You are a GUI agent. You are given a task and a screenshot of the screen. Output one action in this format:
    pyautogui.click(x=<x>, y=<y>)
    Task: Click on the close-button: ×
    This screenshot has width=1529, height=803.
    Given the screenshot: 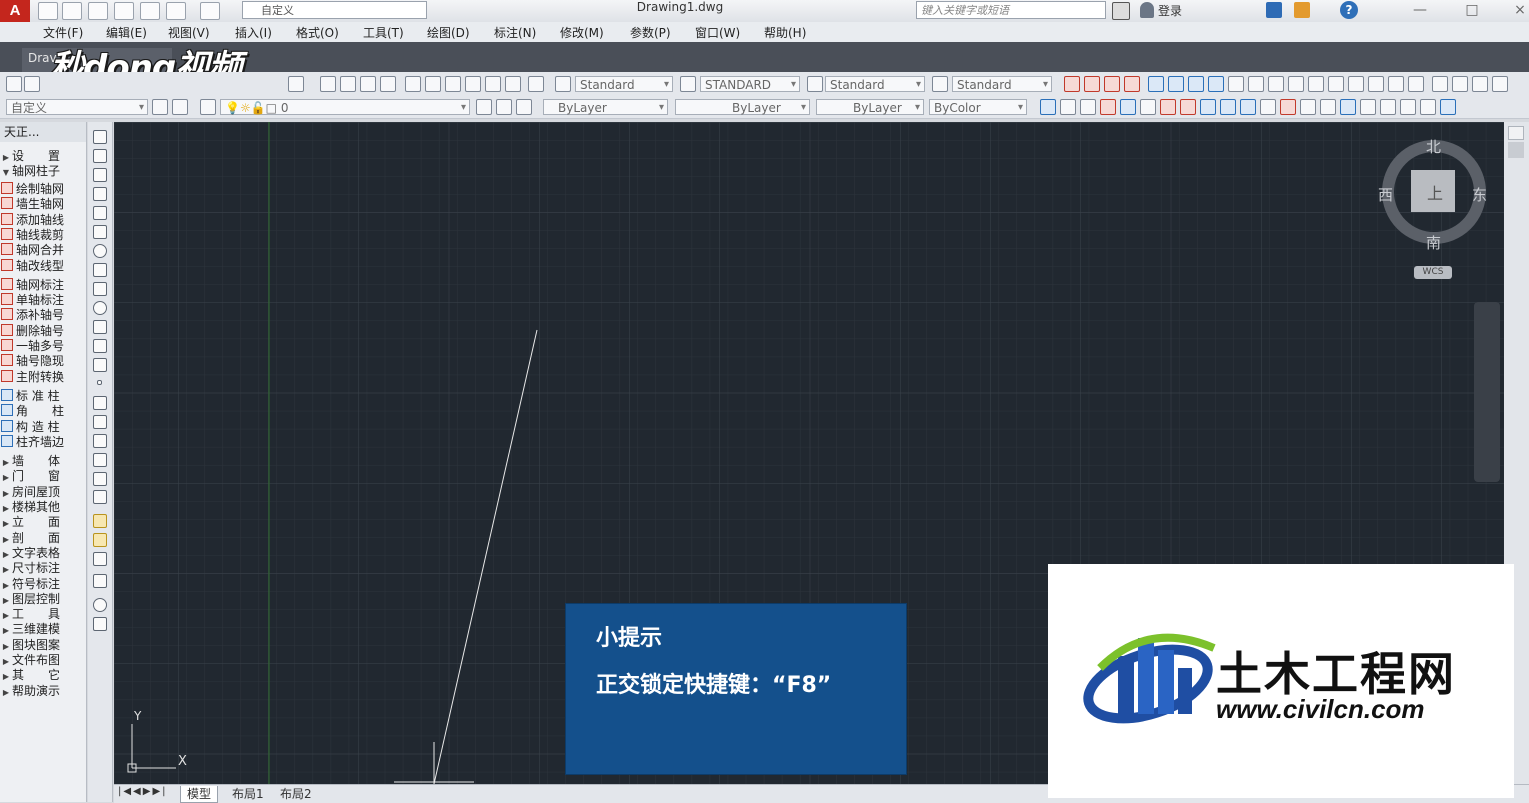 What is the action you would take?
    pyautogui.click(x=1514, y=11)
    